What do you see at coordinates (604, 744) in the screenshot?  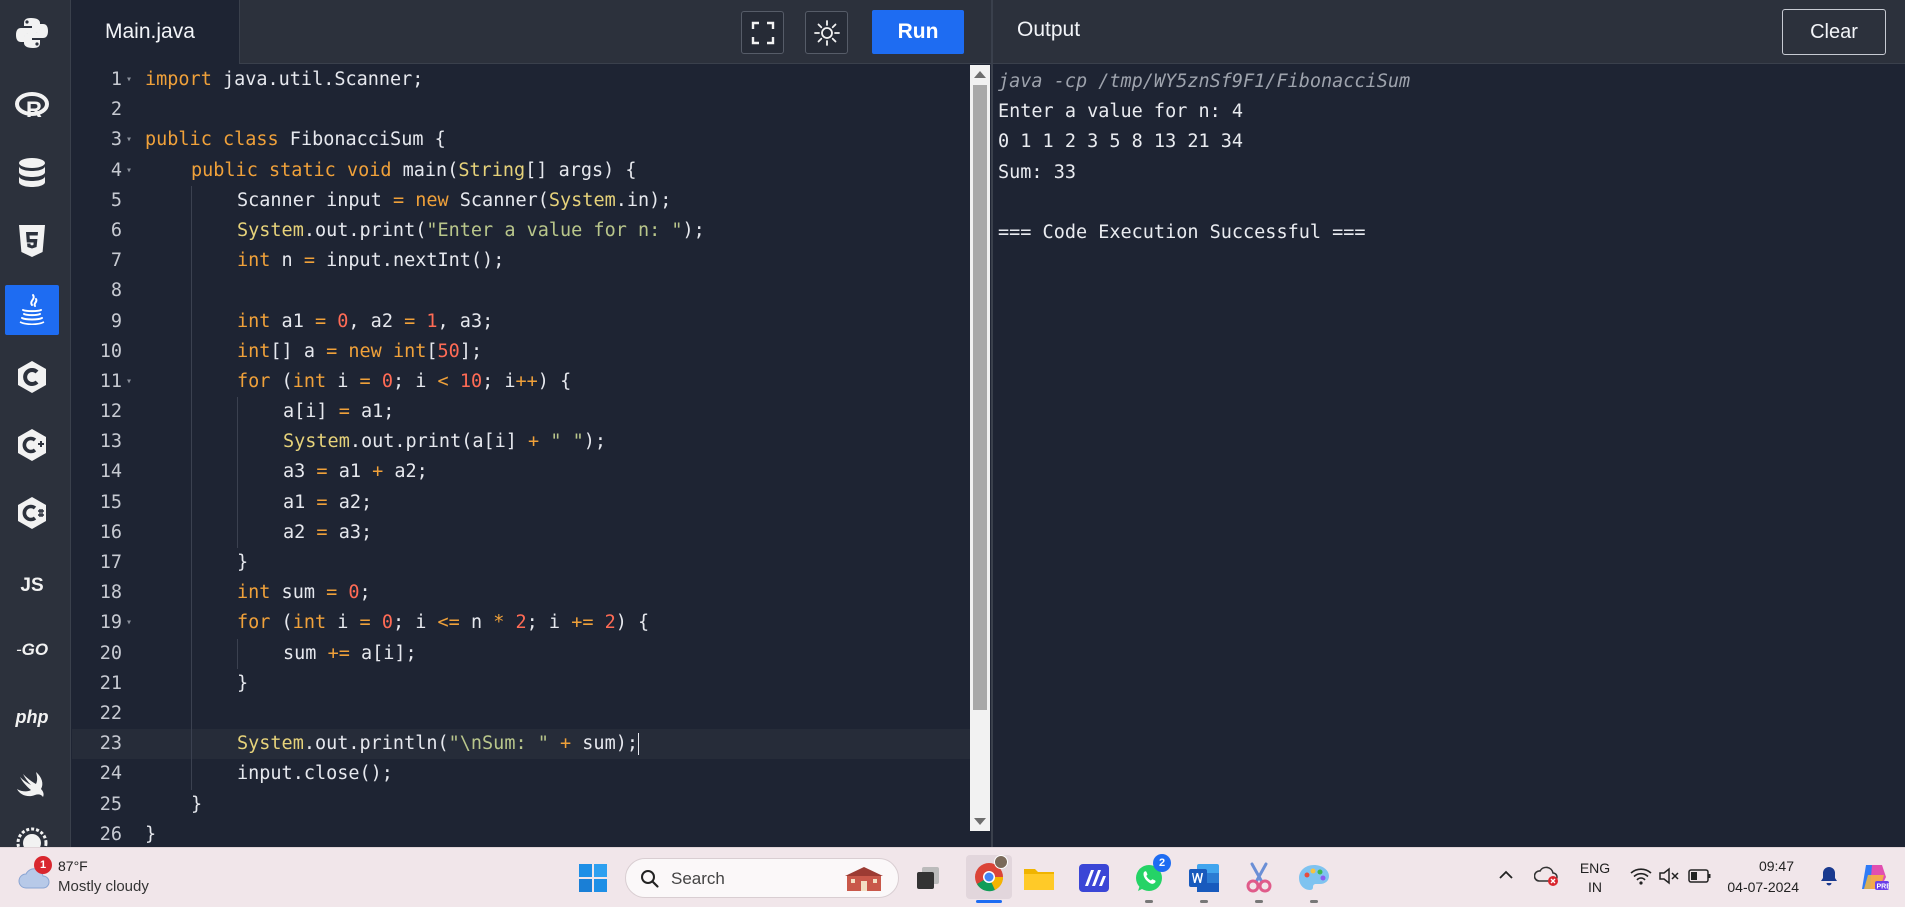 I see `code-text: sum);` at bounding box center [604, 744].